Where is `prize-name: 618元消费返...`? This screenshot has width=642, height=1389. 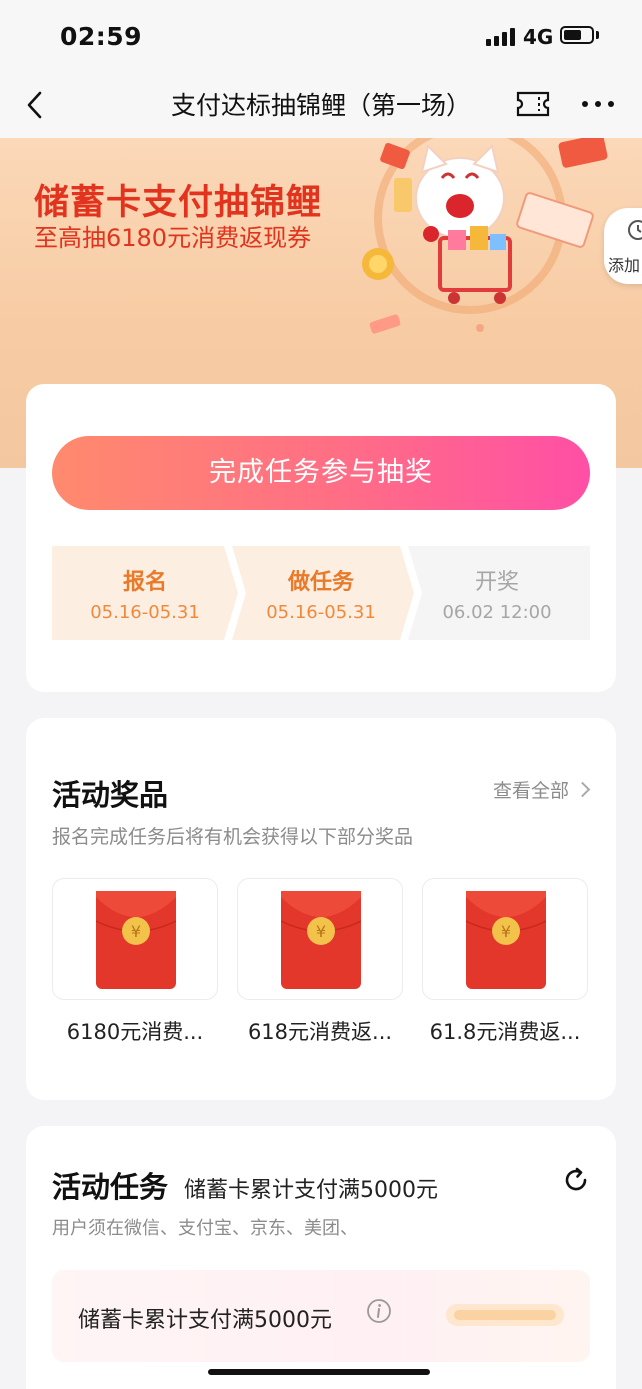 prize-name: 618元消费返... is located at coordinates (320, 1032).